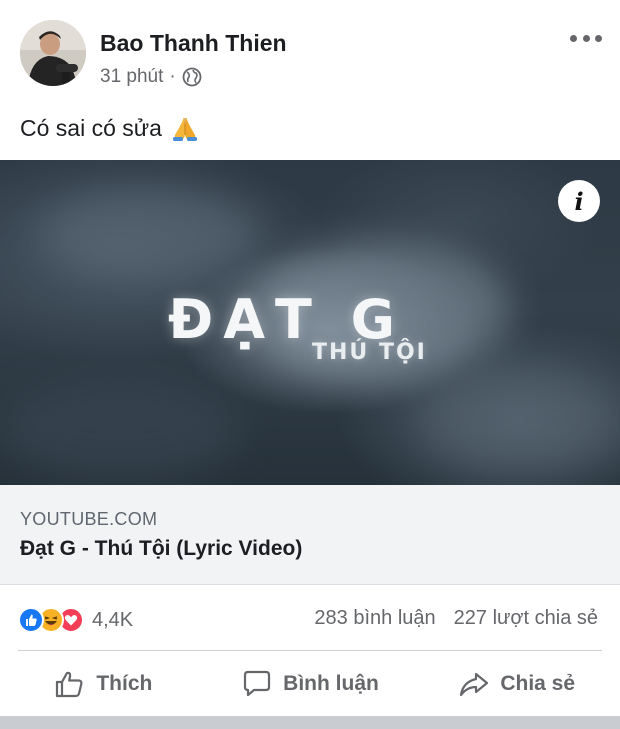 This screenshot has height=729, width=620. I want to click on heart-icon, so click(71, 620).